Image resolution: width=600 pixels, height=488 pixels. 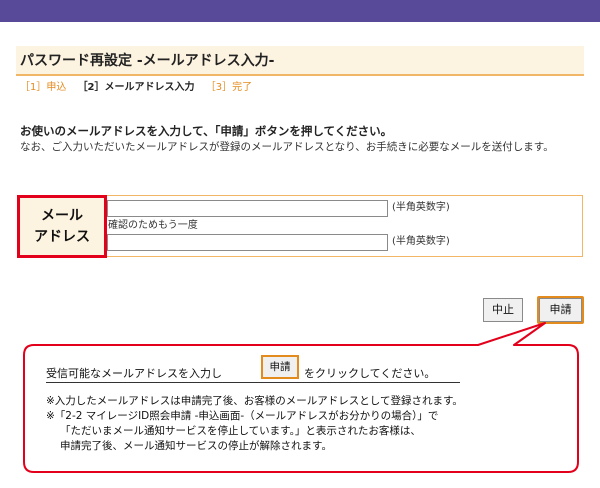 I want to click on instruction-text: お使いのメールアドレスを入力して、「申請」ボタンを押してください。, so click(x=206, y=131).